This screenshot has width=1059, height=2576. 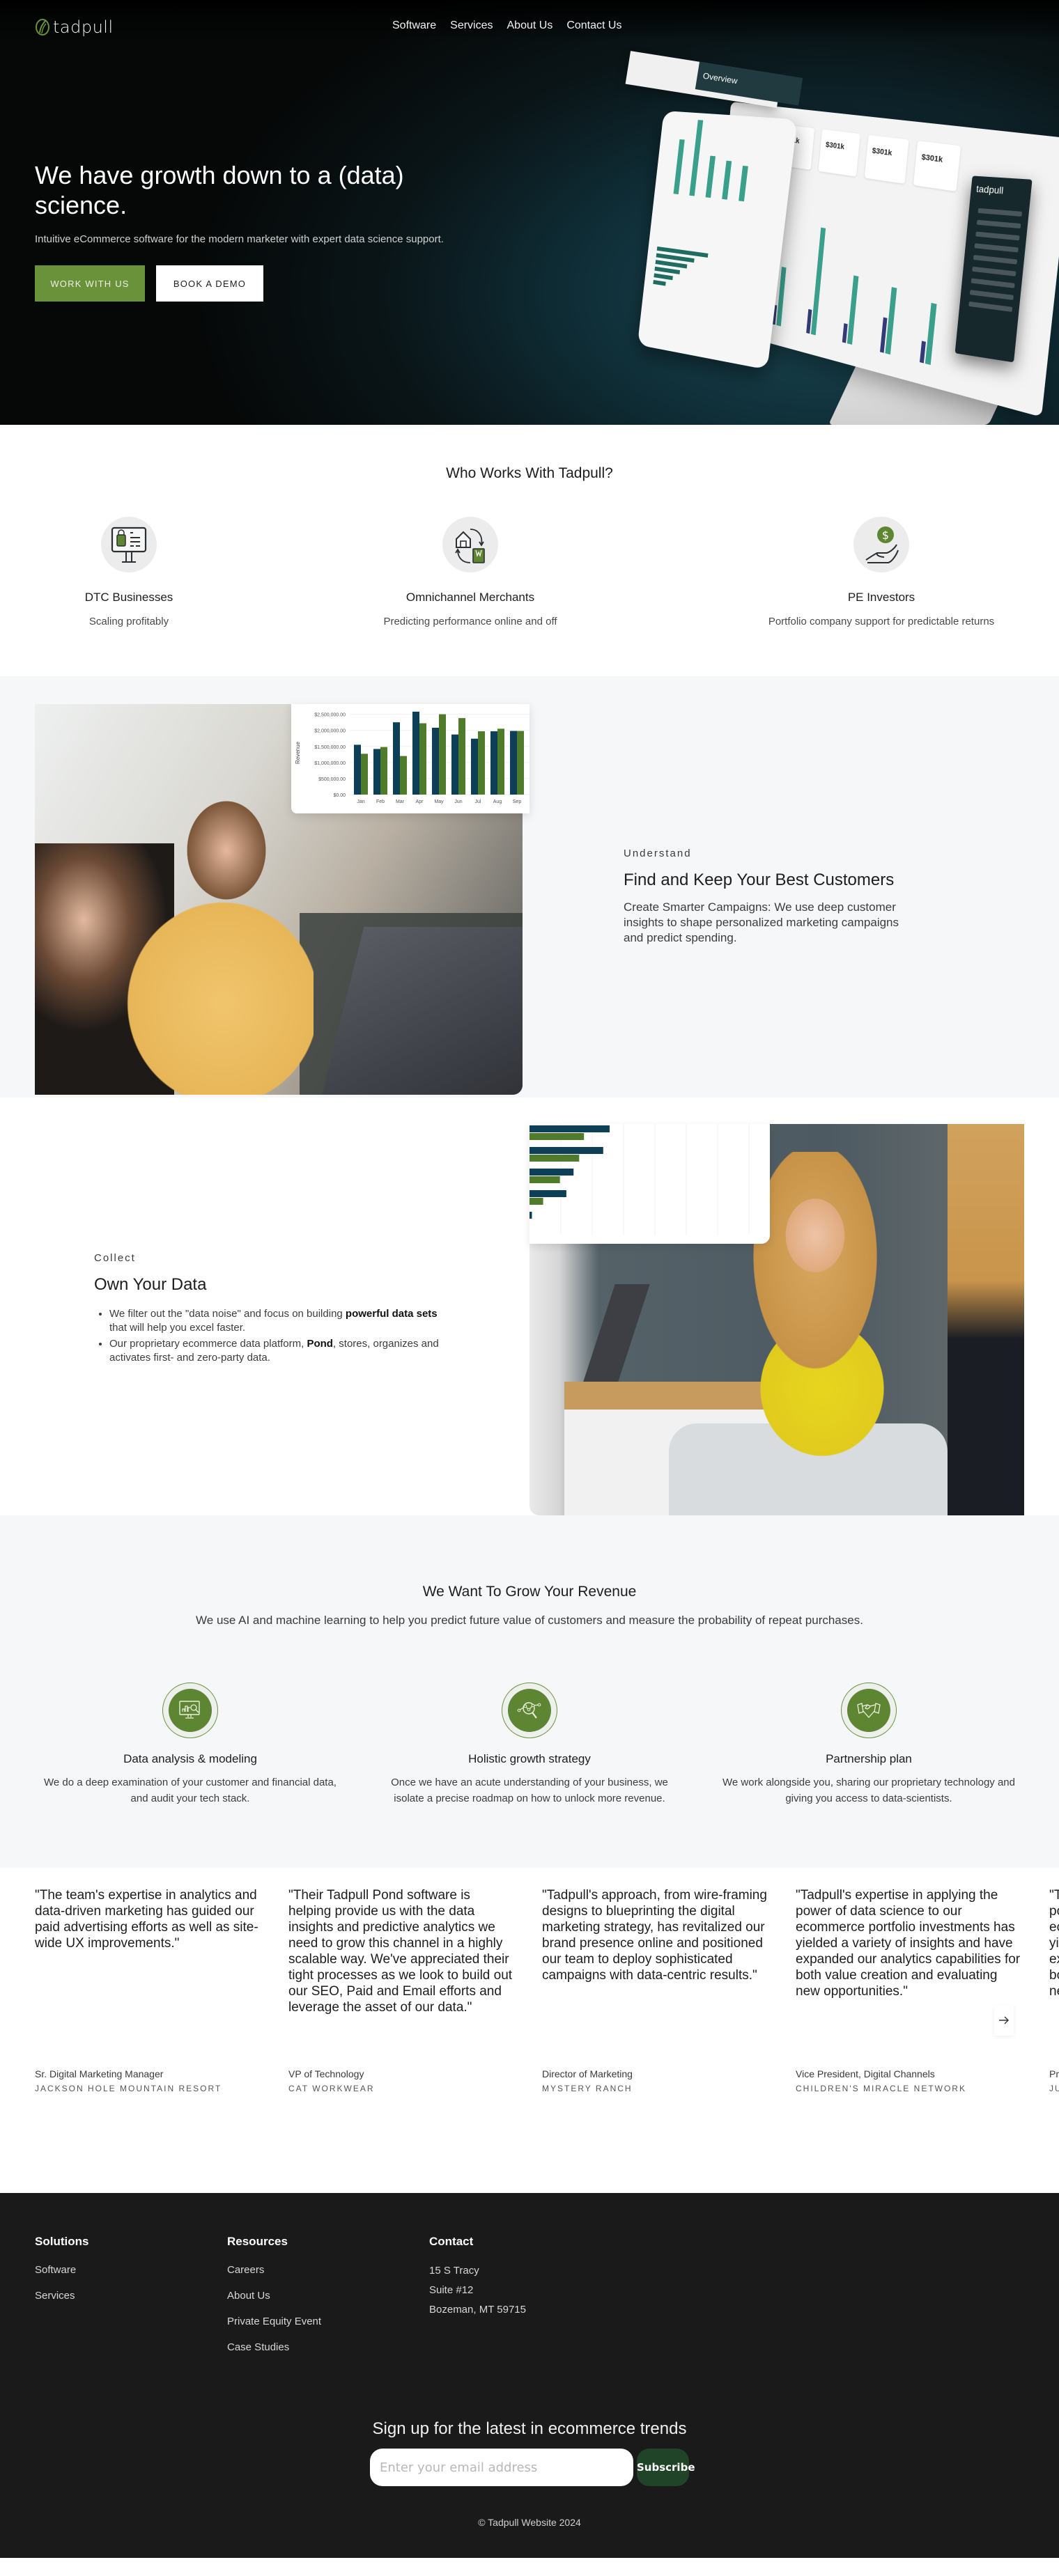 What do you see at coordinates (420, 802) in the screenshot?
I see `x-tick-label: Apr` at bounding box center [420, 802].